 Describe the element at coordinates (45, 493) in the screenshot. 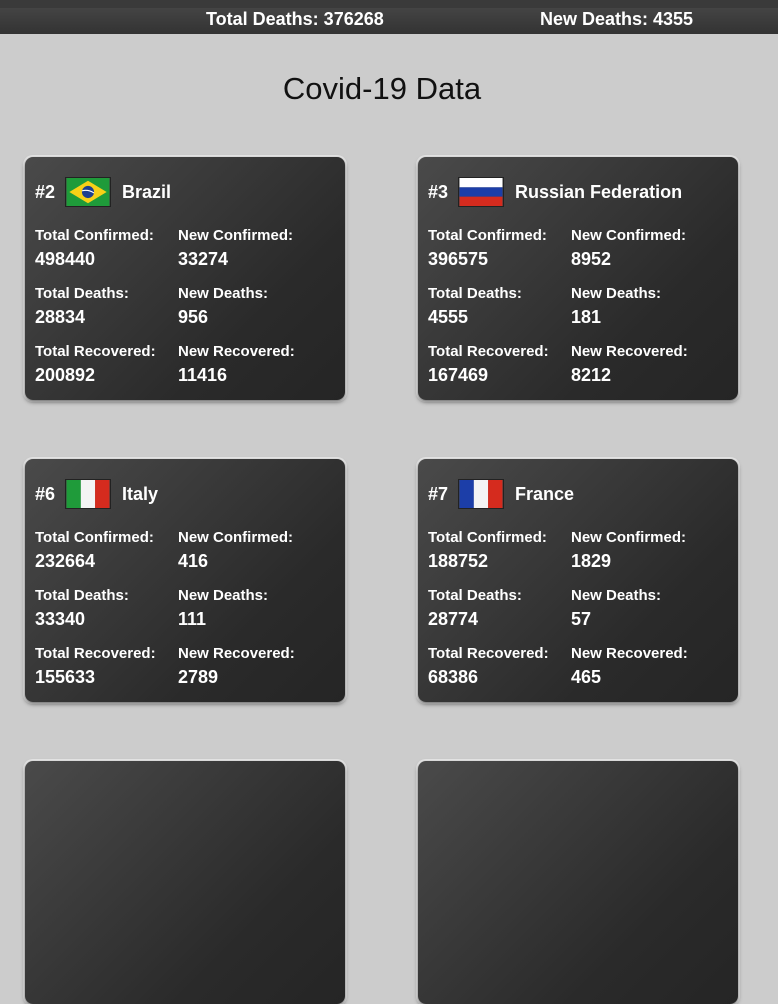

I see `country-rank: #6` at that location.